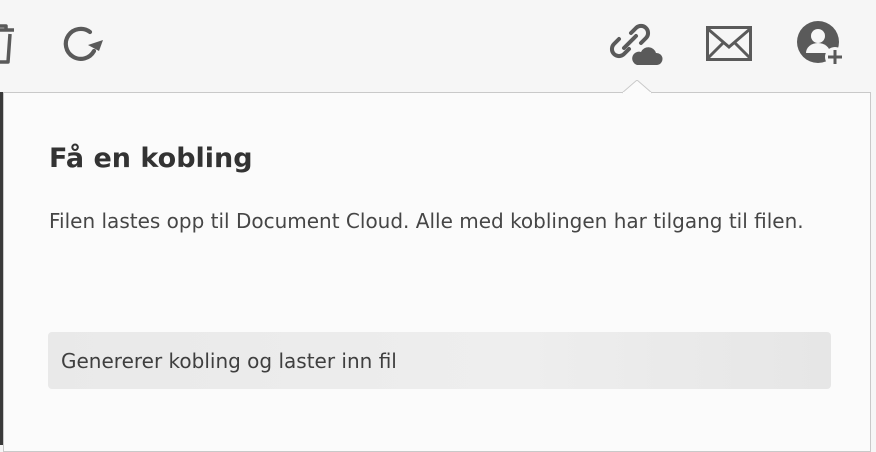 This screenshot has height=452, width=876. Describe the element at coordinates (151, 158) in the screenshot. I see `panel-title: Få en kobling` at that location.